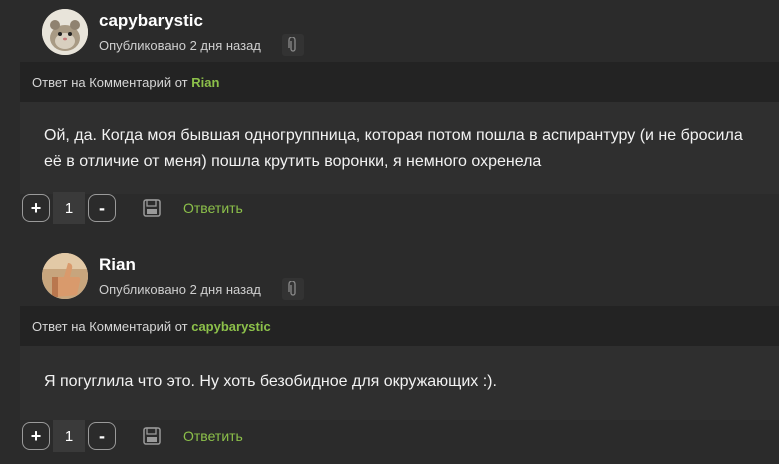 This screenshot has width=779, height=464. What do you see at coordinates (205, 82) in the screenshot?
I see `reply-to-author-link: Rian` at bounding box center [205, 82].